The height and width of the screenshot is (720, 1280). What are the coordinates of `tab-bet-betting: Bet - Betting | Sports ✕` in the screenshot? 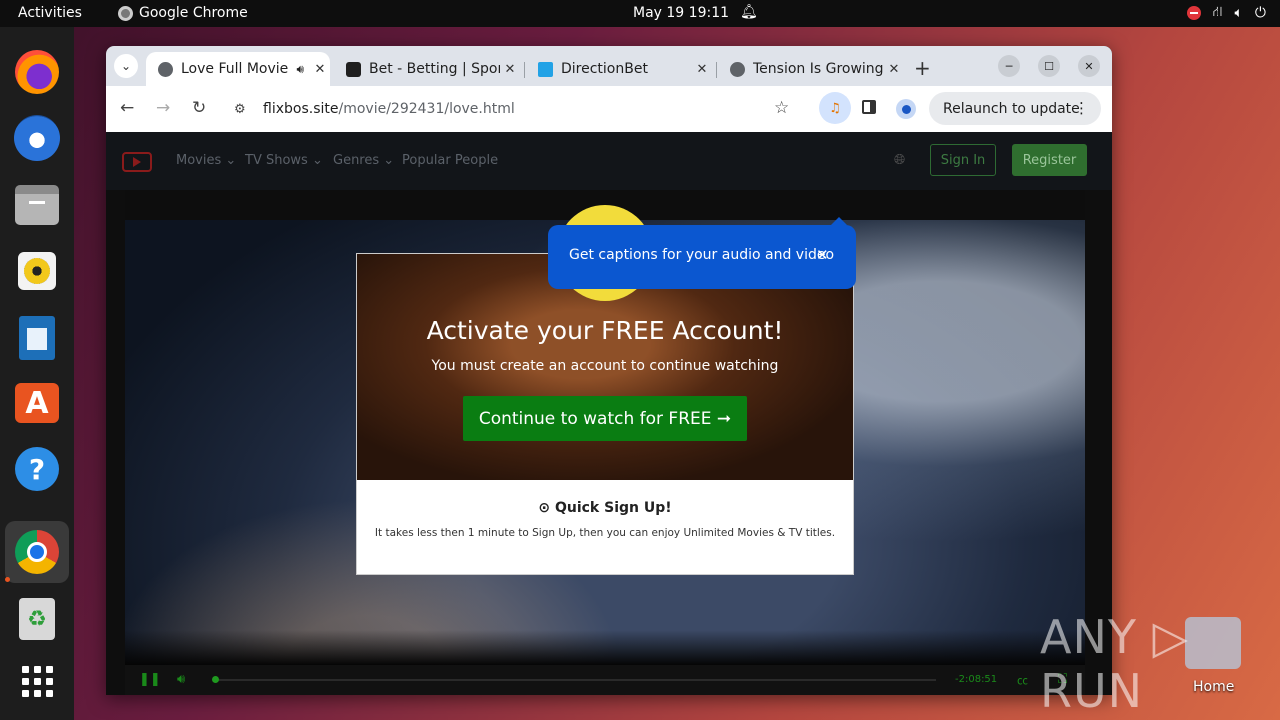 It's located at (427, 69).